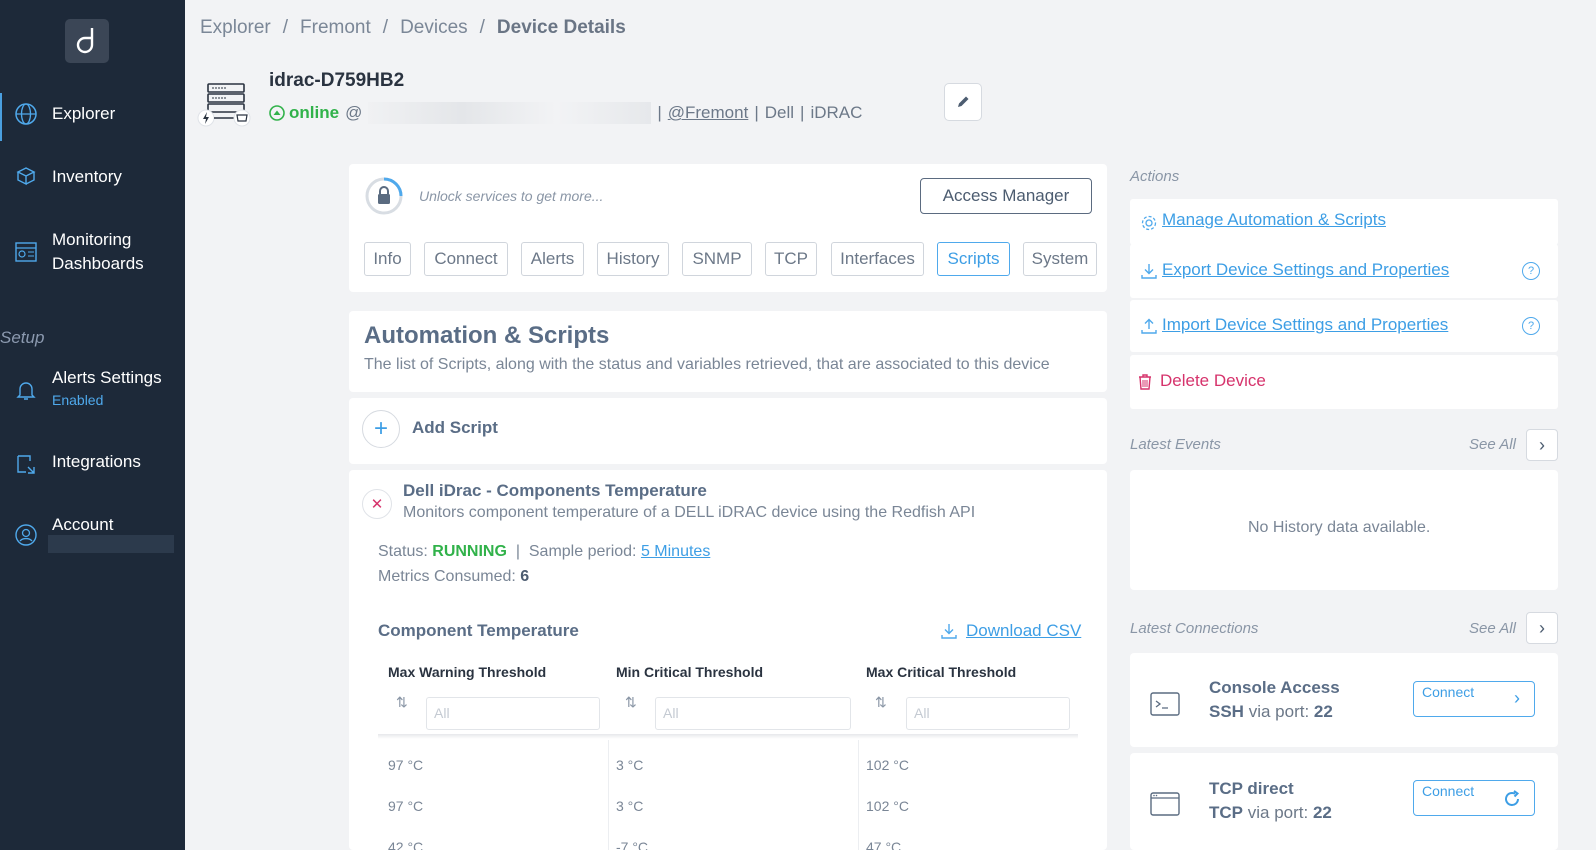  Describe the element at coordinates (406, 806) in the screenshot. I see `table-cell: 97 °C` at that location.